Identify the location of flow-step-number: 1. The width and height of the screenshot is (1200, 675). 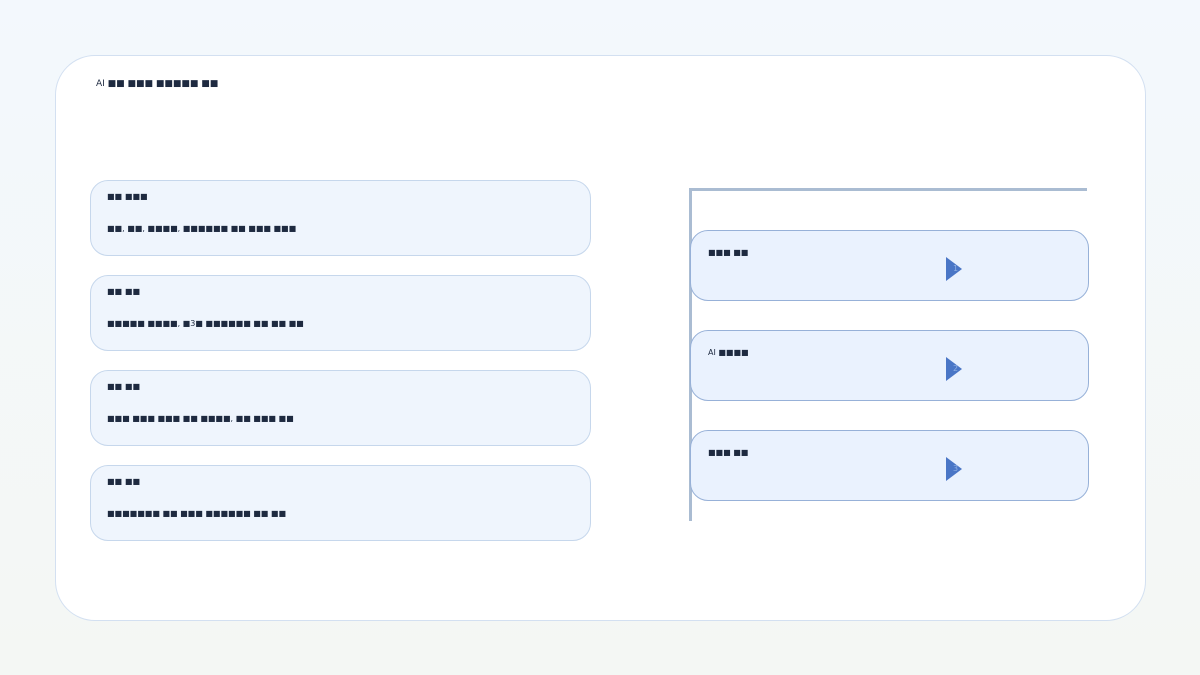
(956, 268).